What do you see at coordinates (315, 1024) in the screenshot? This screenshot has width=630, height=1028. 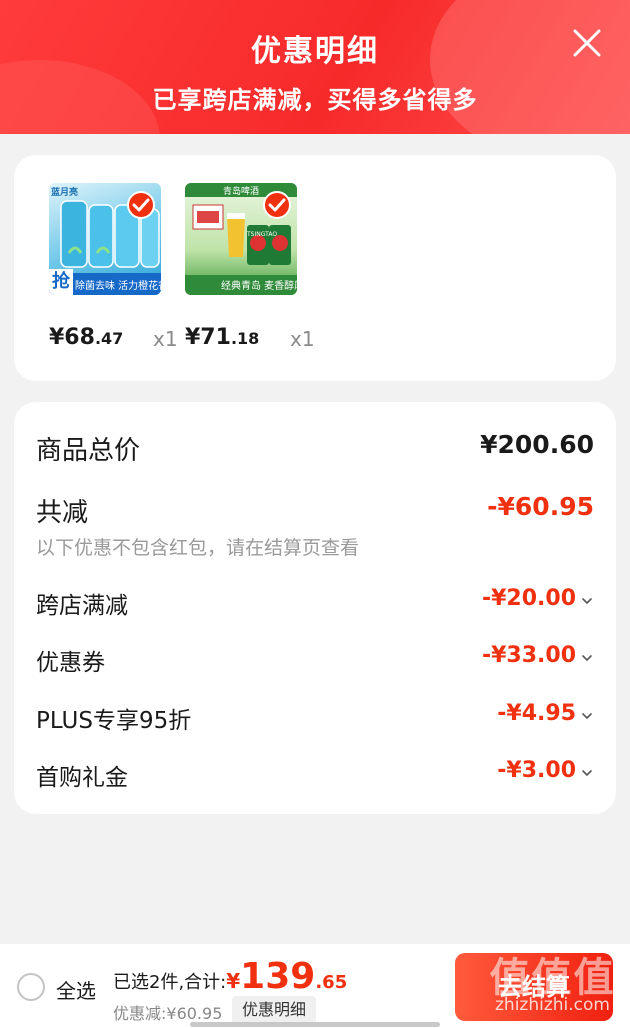 I see `home-indicator` at bounding box center [315, 1024].